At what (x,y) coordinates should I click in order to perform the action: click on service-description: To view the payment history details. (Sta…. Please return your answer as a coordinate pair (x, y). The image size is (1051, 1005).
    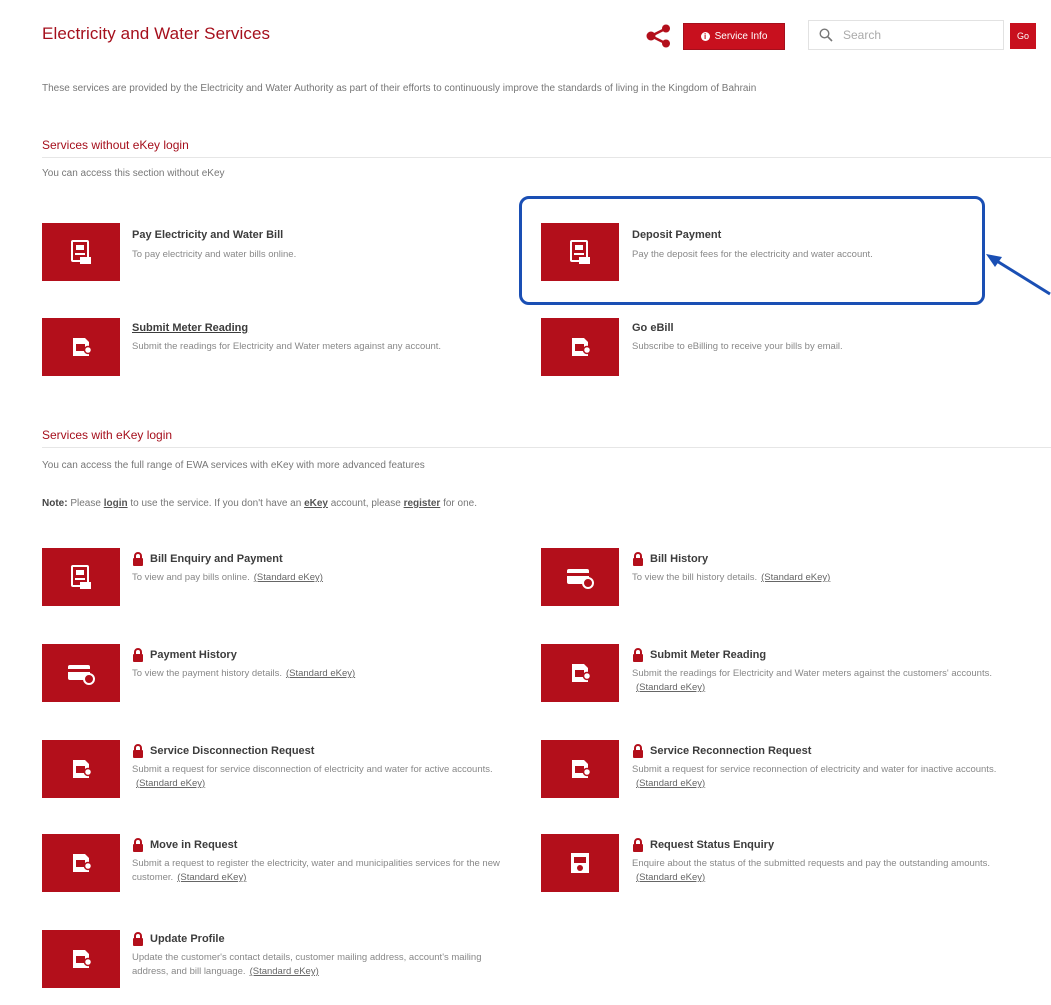
    Looking at the image, I should click on (312, 674).